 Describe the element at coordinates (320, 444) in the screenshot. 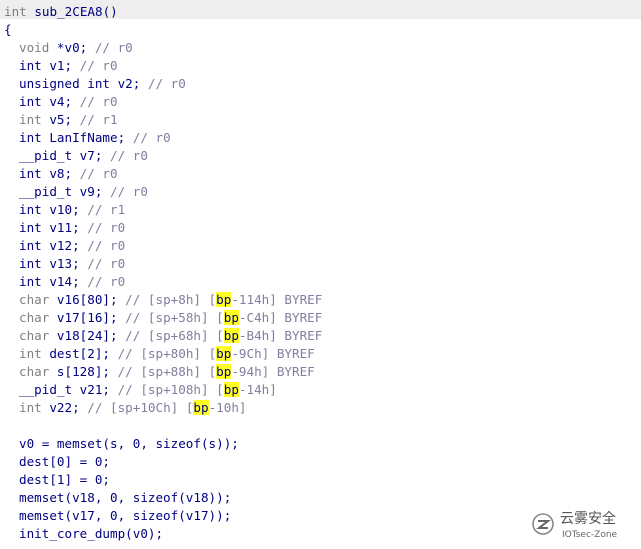

I see `code-line: v0 = memset(s, 0, sizeof(s));` at that location.